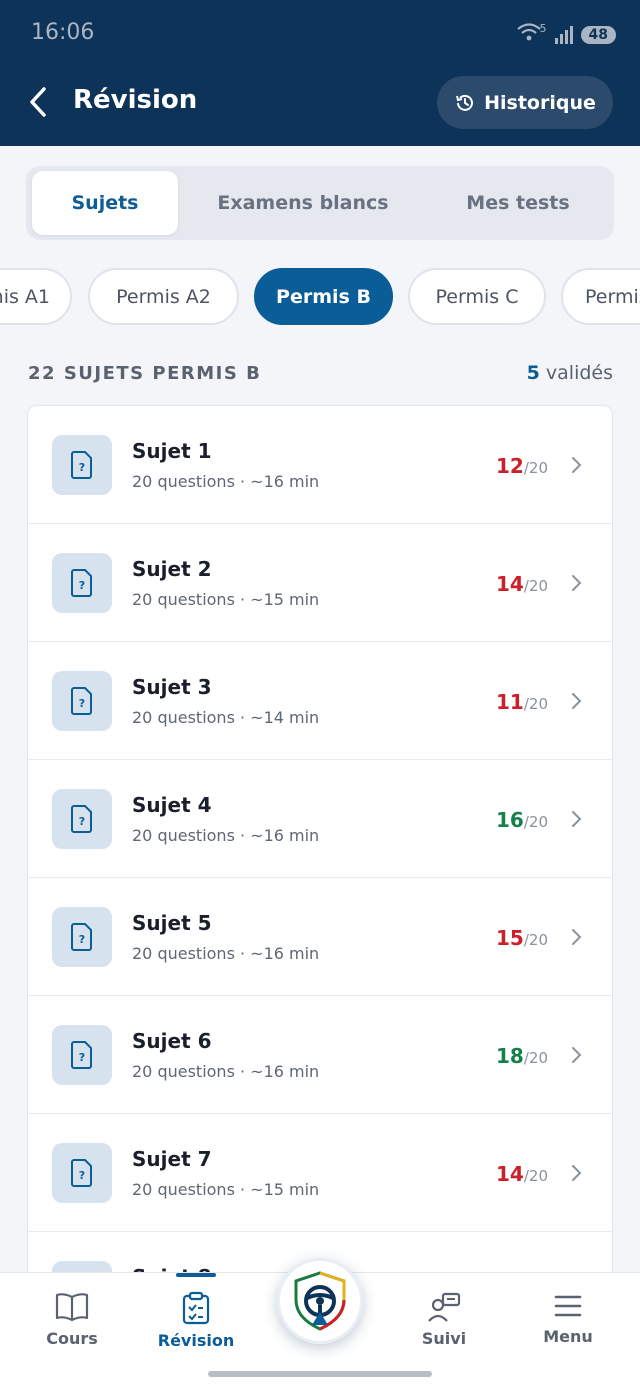 The image size is (640, 1387). Describe the element at coordinates (444, 1307) in the screenshot. I see `person-chat-icon` at that location.